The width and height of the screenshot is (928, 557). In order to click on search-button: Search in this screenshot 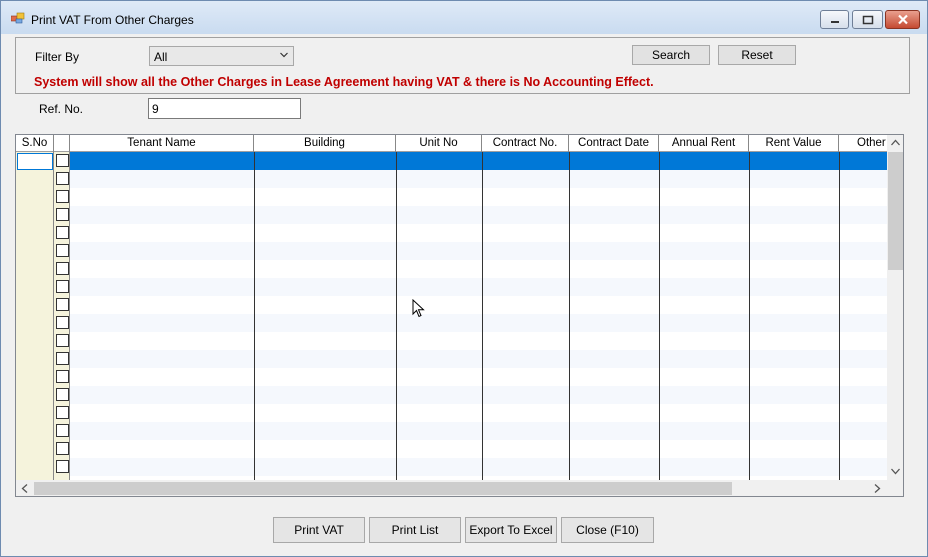, I will do `click(671, 55)`.